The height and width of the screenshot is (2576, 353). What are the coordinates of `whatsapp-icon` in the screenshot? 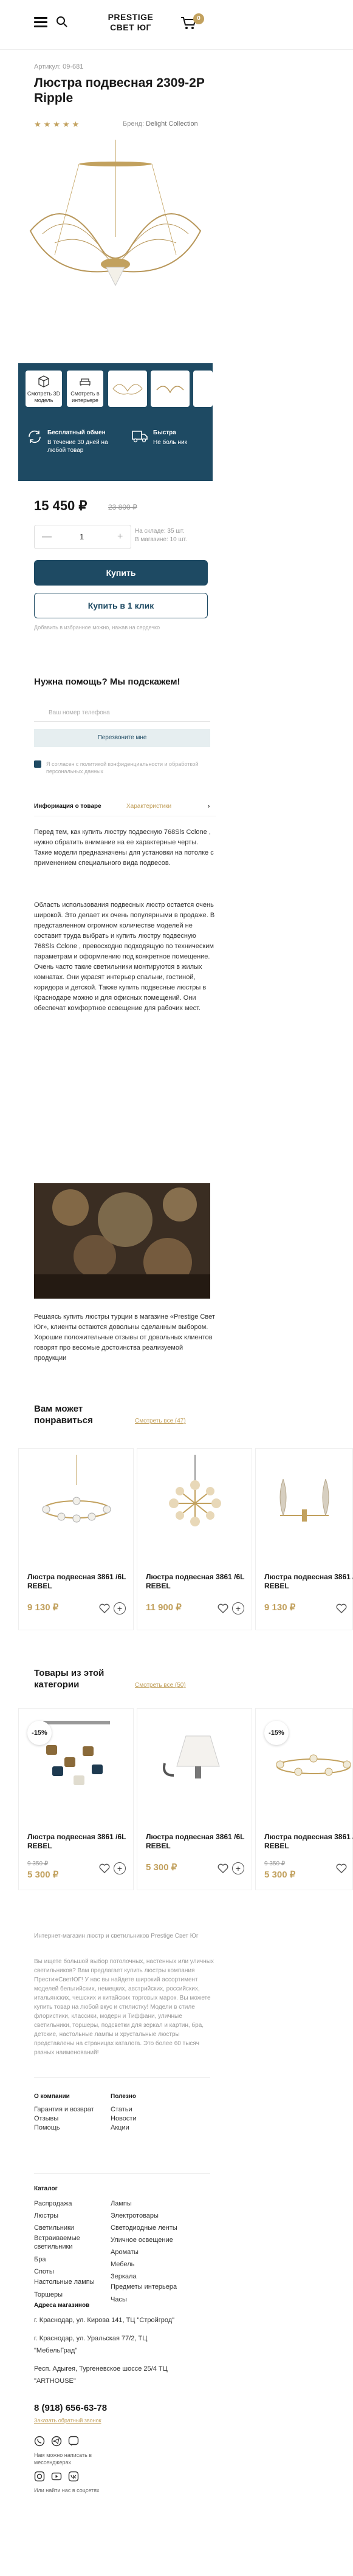 It's located at (39, 2441).